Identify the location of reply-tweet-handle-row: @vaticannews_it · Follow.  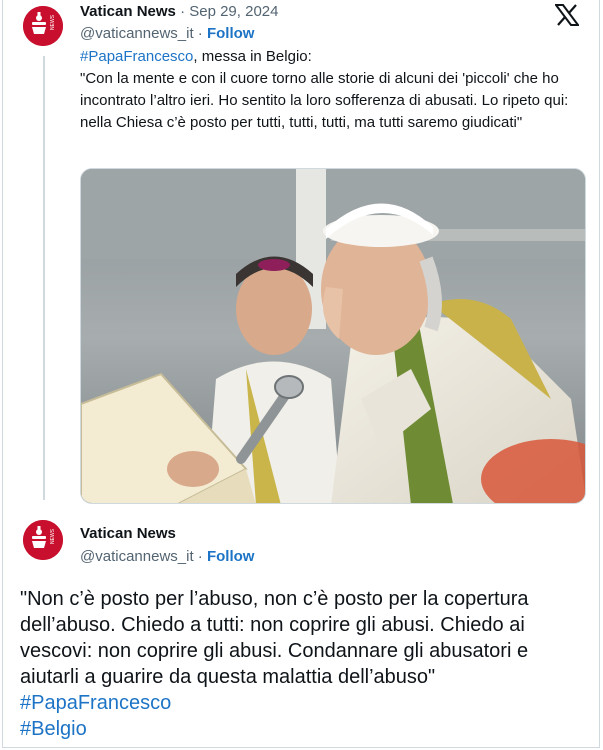
(167, 557).